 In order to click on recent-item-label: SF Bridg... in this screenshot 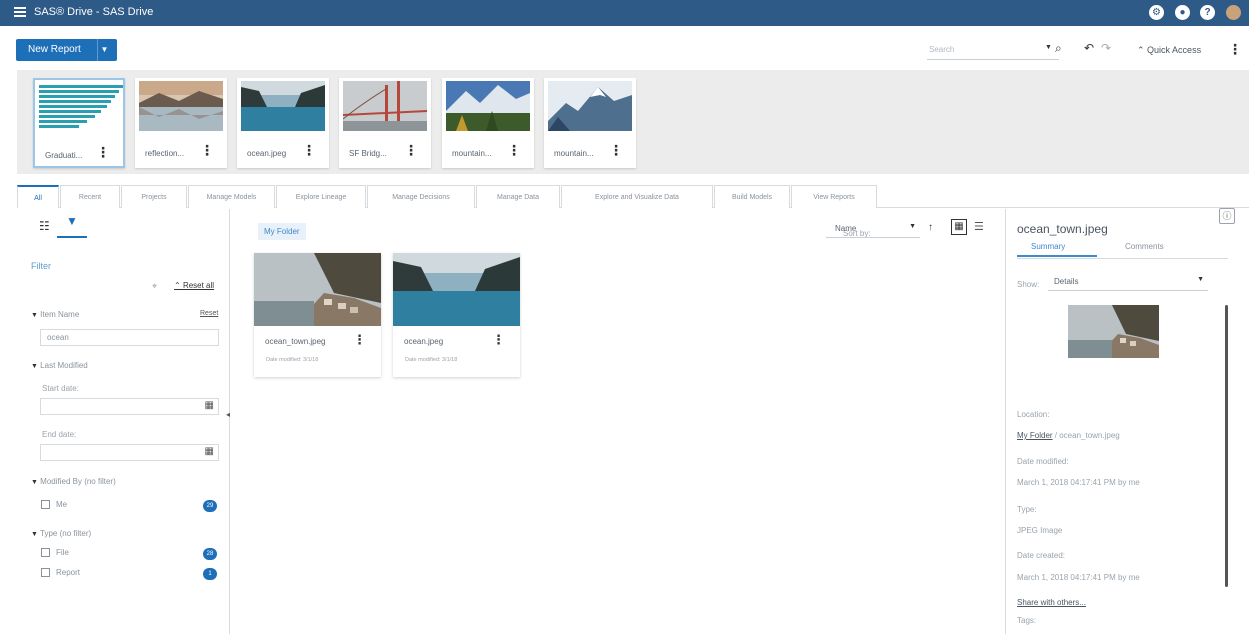, I will do `click(368, 153)`.